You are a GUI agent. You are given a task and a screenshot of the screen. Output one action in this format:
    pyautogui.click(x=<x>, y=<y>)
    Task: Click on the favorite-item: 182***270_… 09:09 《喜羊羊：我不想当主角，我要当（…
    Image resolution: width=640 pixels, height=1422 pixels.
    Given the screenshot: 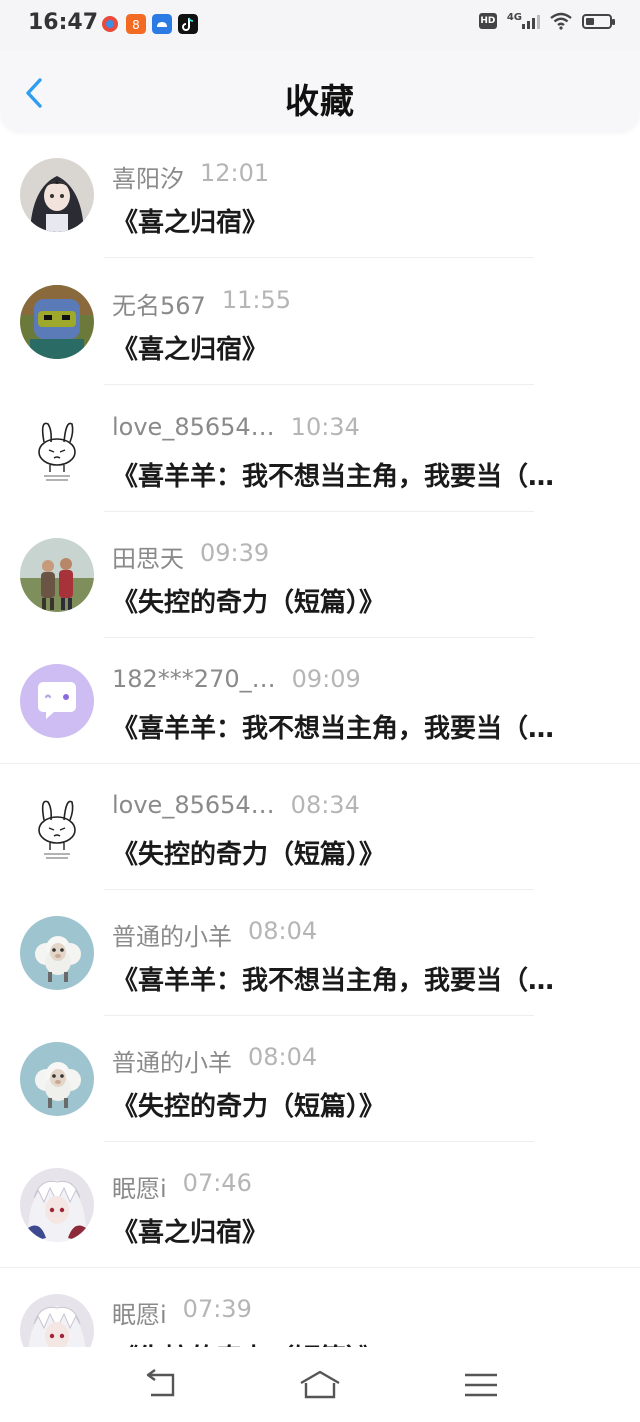 What is the action you would take?
    pyautogui.click(x=320, y=701)
    